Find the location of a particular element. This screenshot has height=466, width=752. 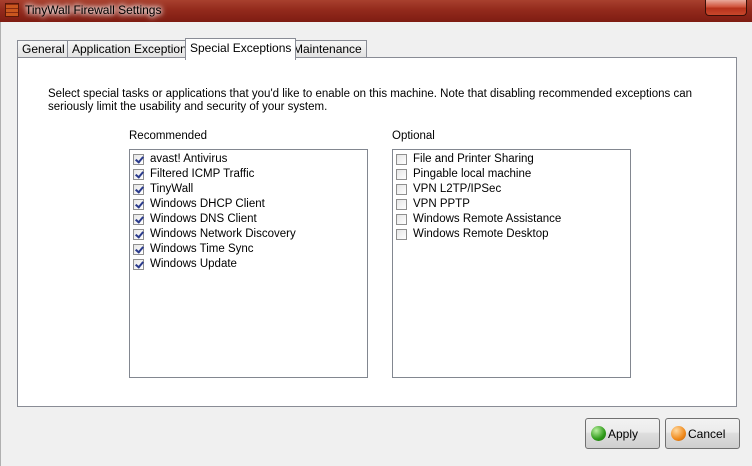

recommended-item: Filtered ICMP Traffic is located at coordinates (248, 174).